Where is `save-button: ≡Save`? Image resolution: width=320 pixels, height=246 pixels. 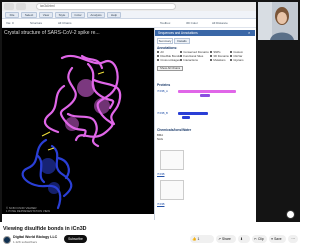
save-button: ≡Save is located at coordinates (277, 239).